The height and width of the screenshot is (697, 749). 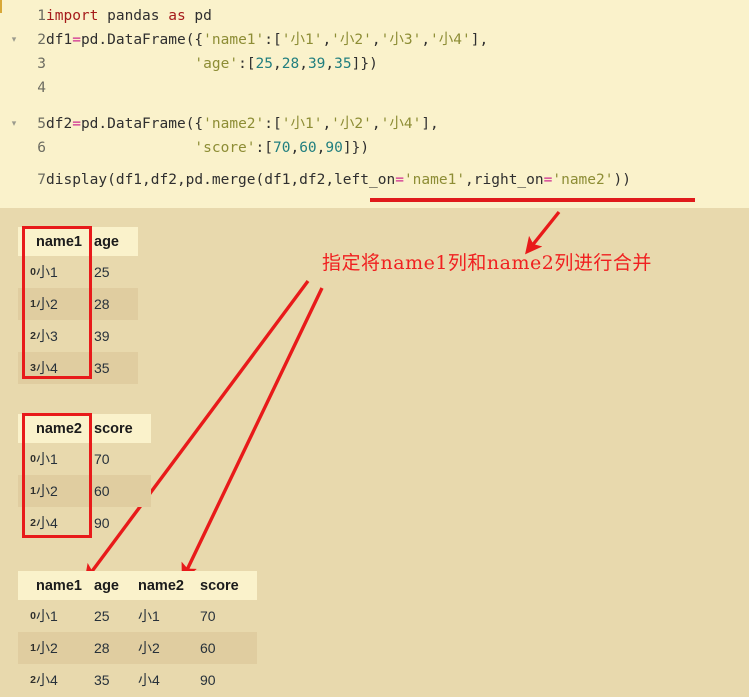 I want to click on code-line-6: 6 'score':[70,60,90]}), so click(x=184, y=148).